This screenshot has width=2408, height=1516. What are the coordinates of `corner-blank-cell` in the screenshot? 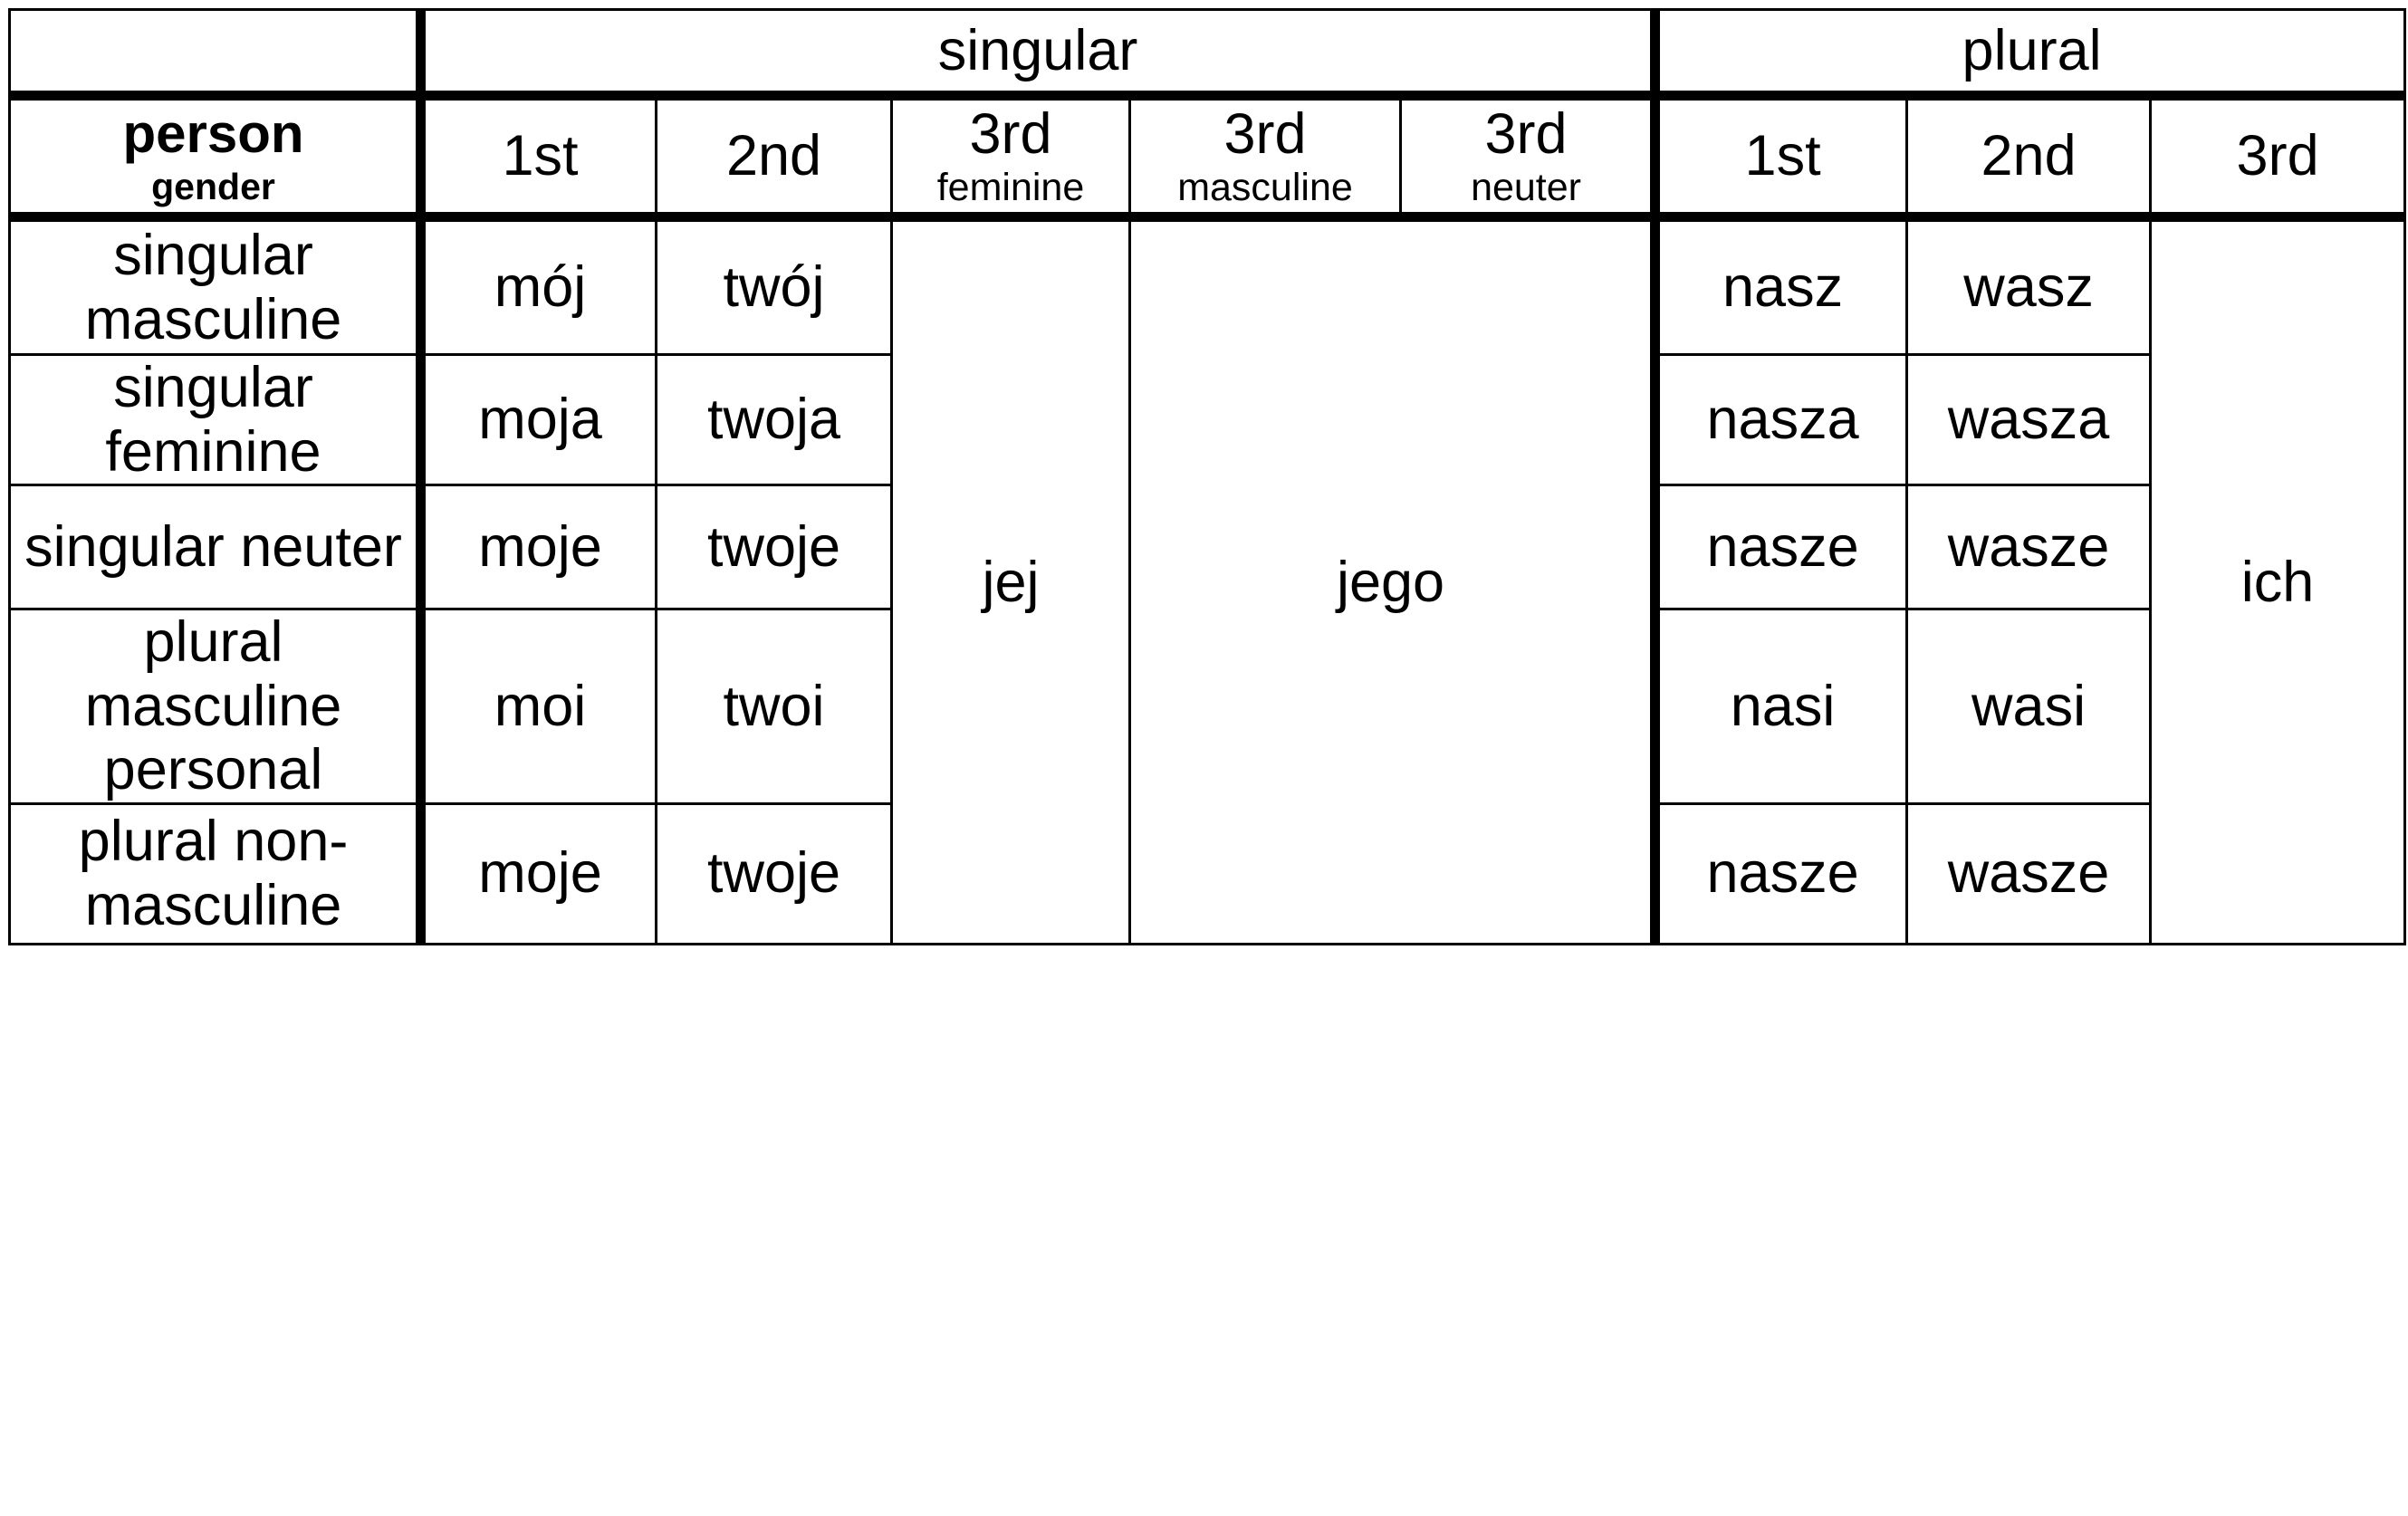 It's located at (217, 54).